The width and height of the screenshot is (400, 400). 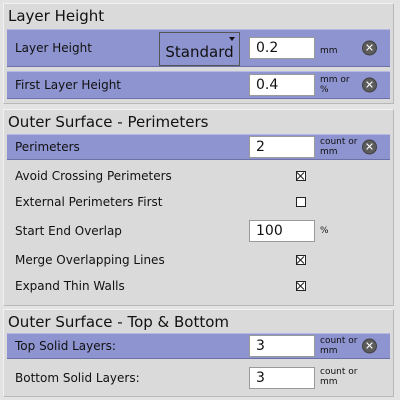 What do you see at coordinates (65, 346) in the screenshot?
I see `top-solid-label: Top Solid Layers:` at bounding box center [65, 346].